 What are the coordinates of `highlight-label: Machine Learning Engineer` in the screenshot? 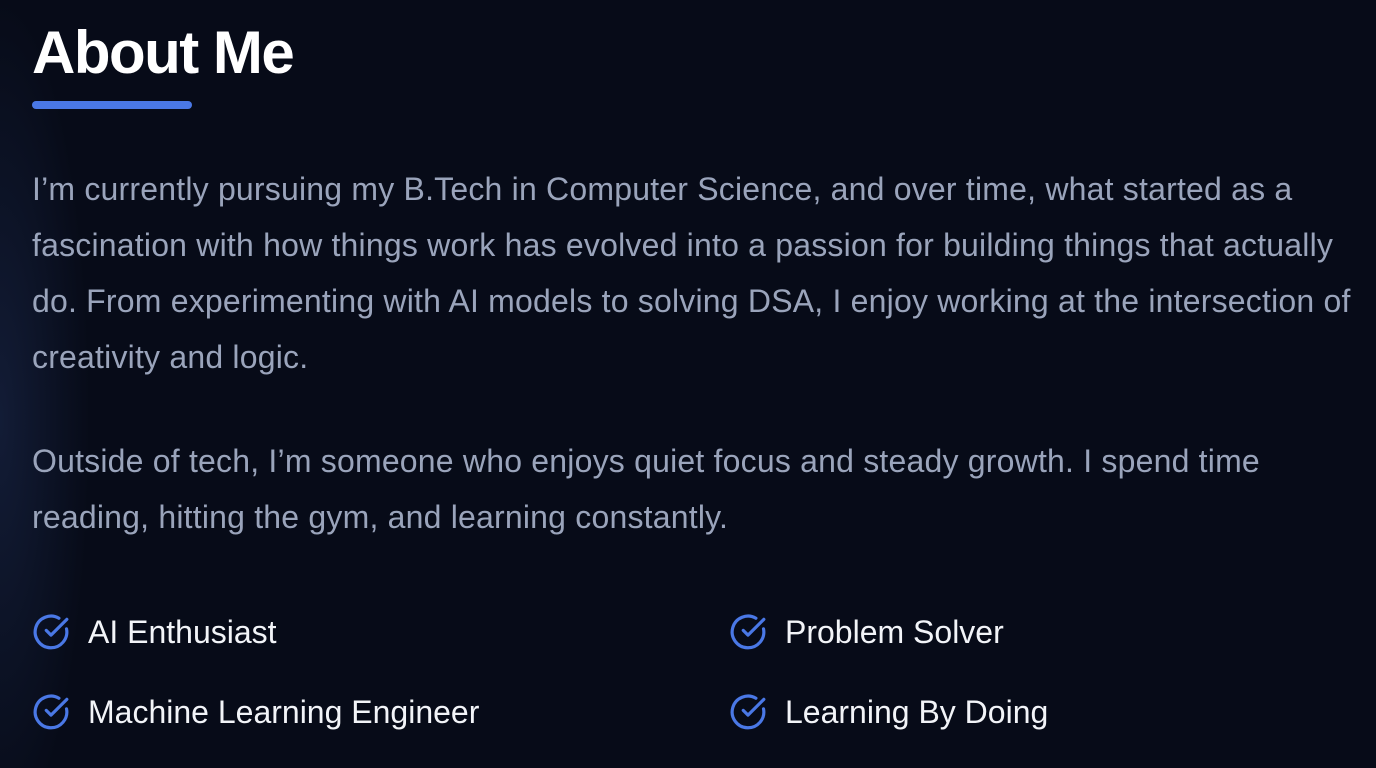 It's located at (284, 711).